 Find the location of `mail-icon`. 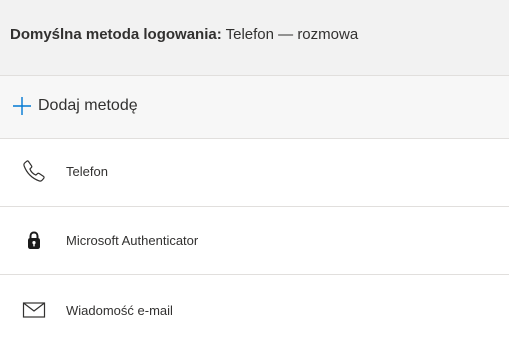

mail-icon is located at coordinates (34, 310).